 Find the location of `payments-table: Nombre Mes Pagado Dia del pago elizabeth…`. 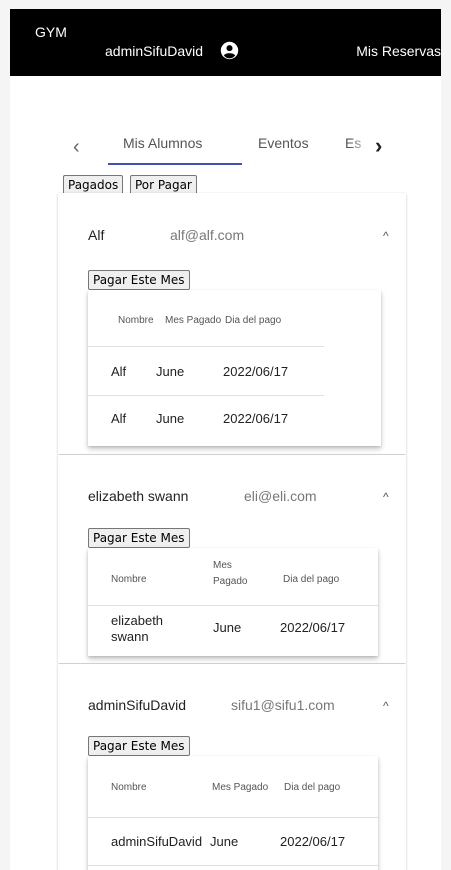

payments-table: Nombre Mes Pagado Dia del pago elizabeth… is located at coordinates (233, 602).